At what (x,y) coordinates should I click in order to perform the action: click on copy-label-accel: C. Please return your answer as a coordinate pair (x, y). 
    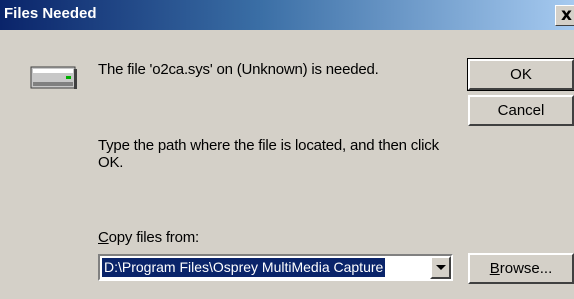
    Looking at the image, I should click on (103, 237).